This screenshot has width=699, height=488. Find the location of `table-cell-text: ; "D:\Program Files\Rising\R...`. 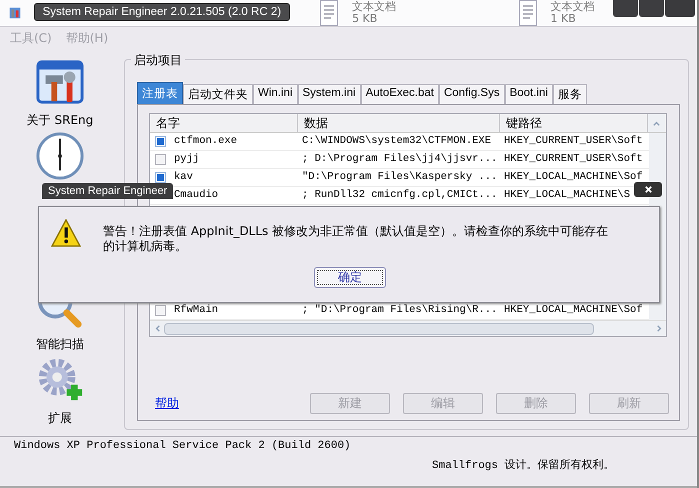

table-cell-text: ; "D:\Program Files\Rising\R... is located at coordinates (399, 310).